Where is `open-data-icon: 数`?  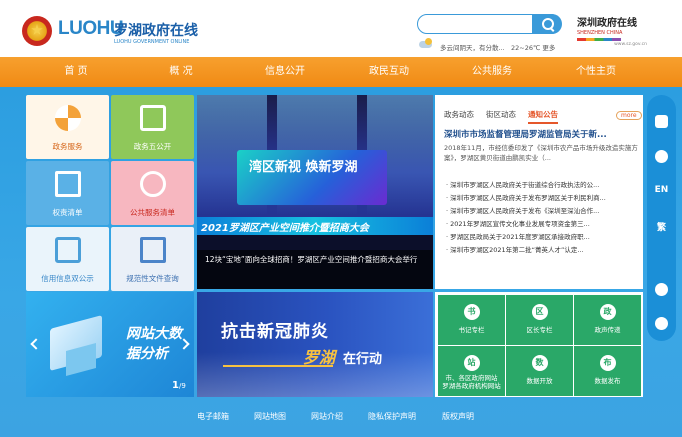
open-data-icon: 数 is located at coordinates (539, 363).